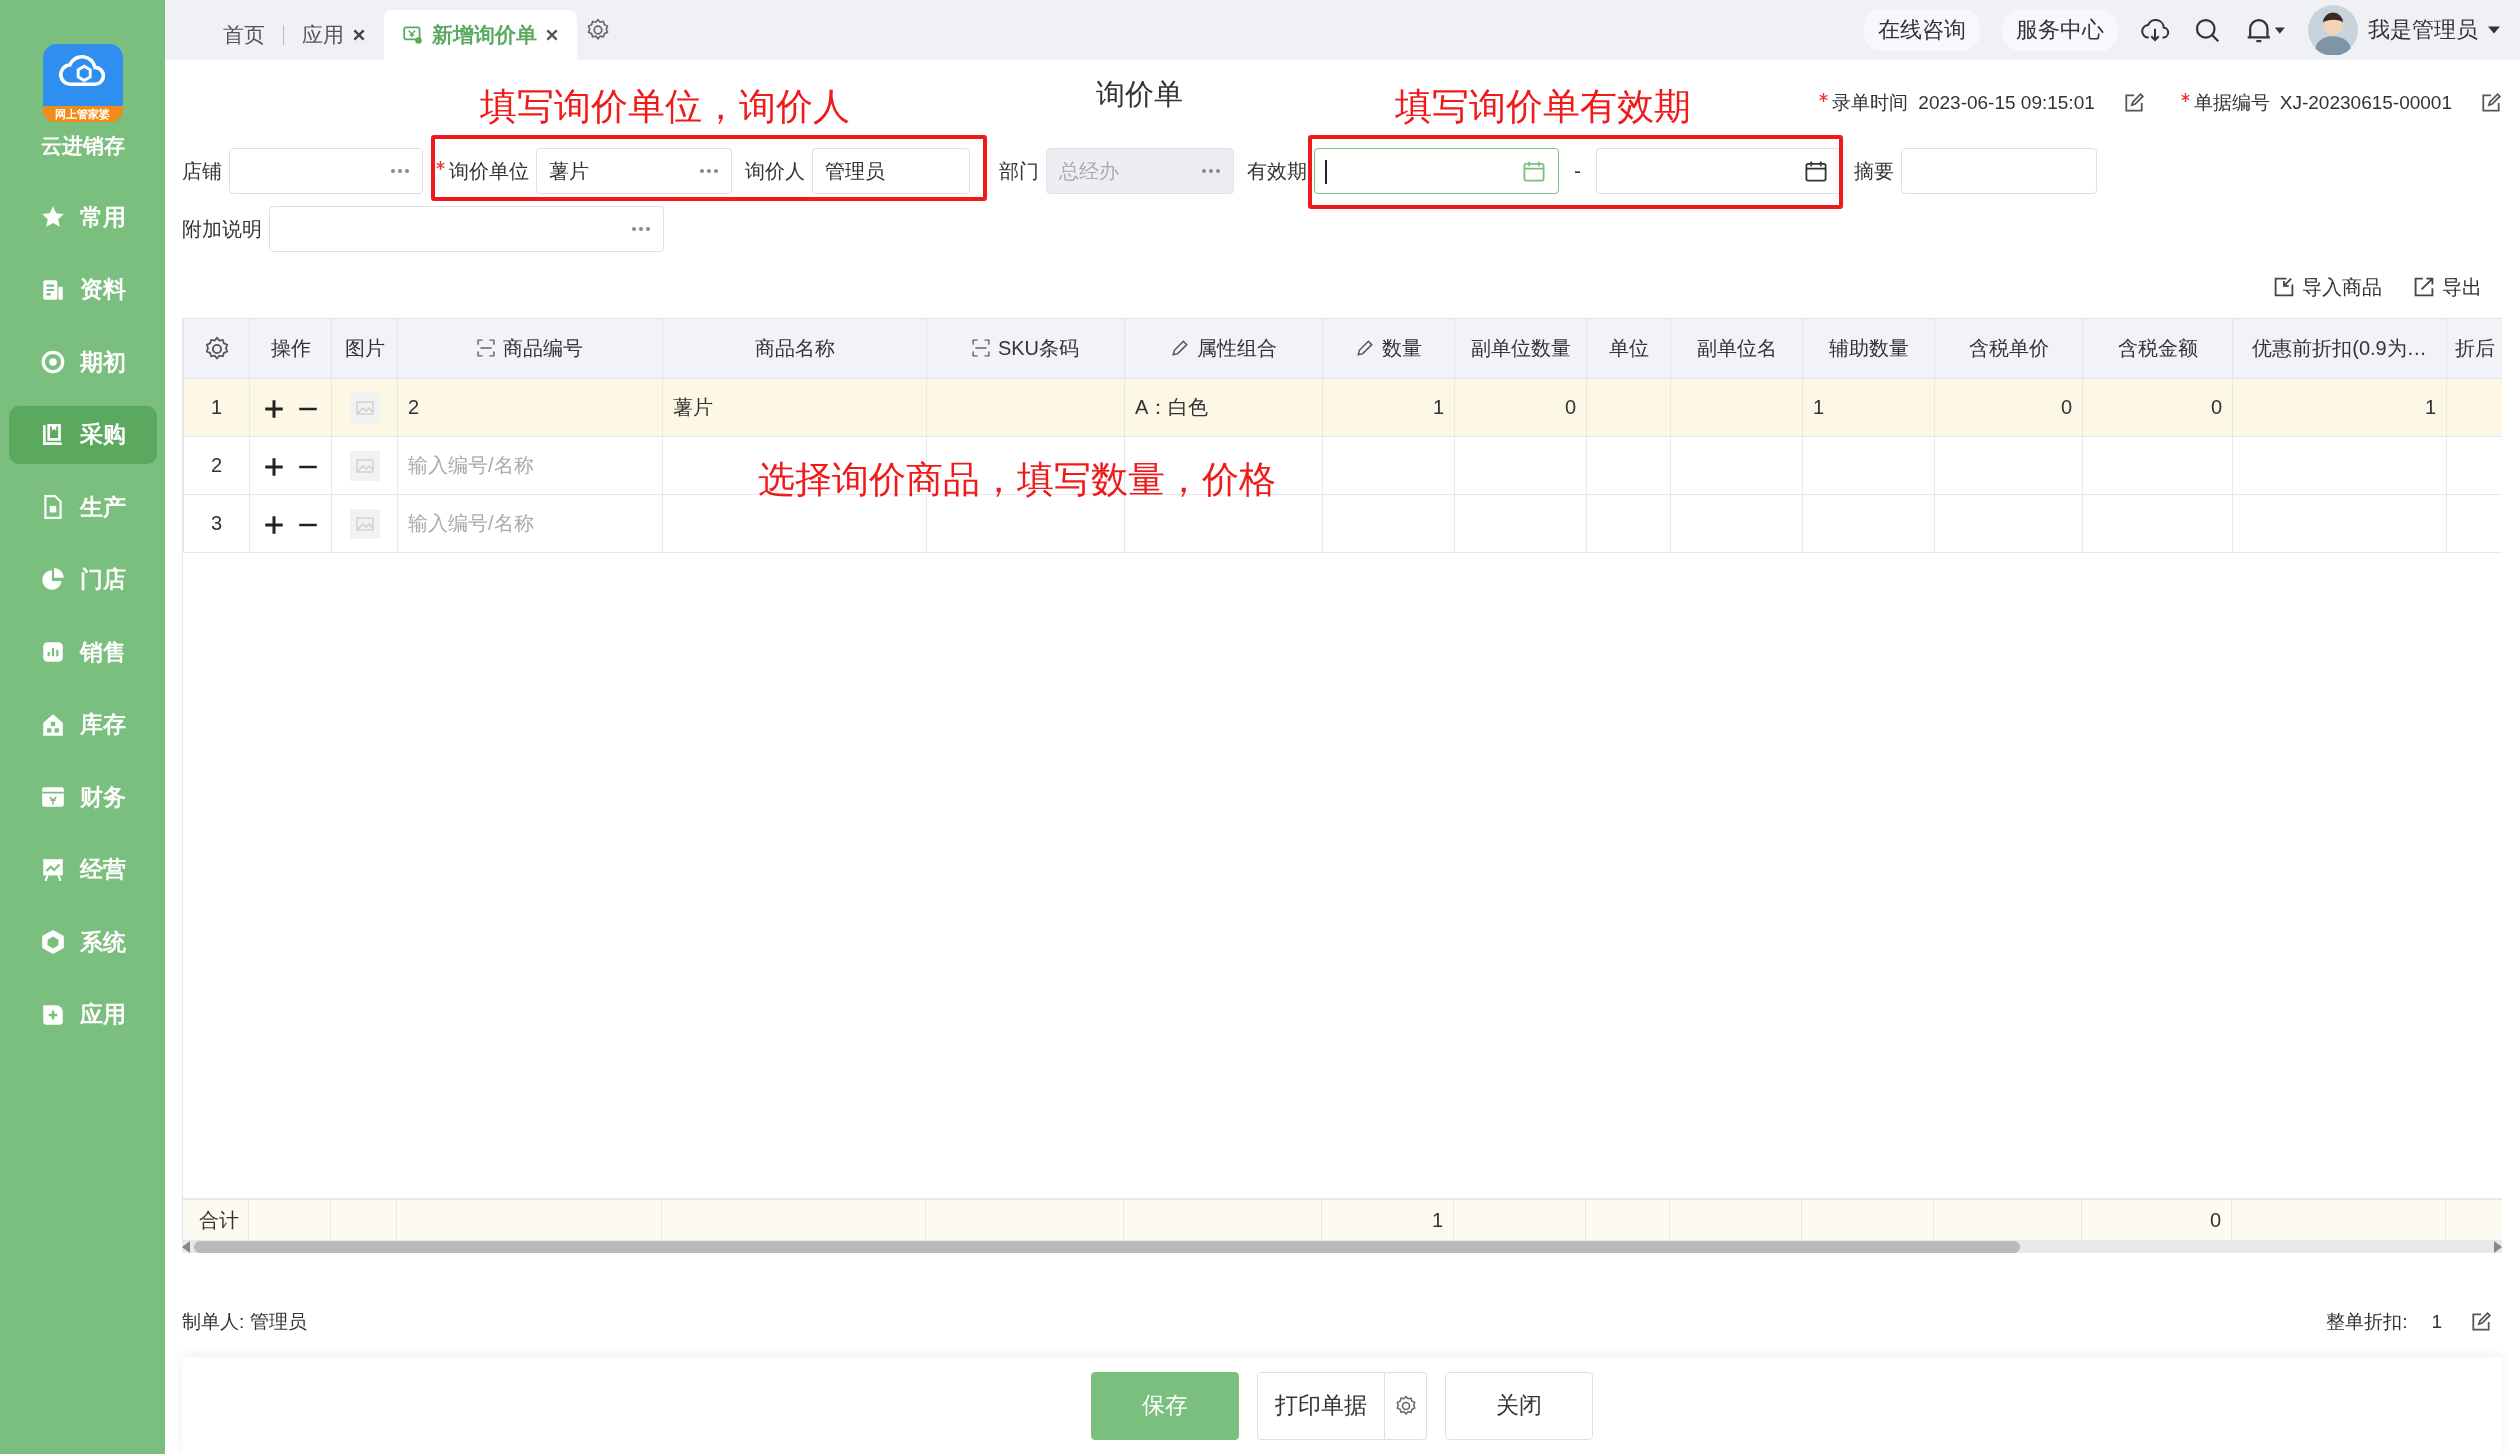  Describe the element at coordinates (2424, 287) in the screenshot. I see `export-icon` at that location.